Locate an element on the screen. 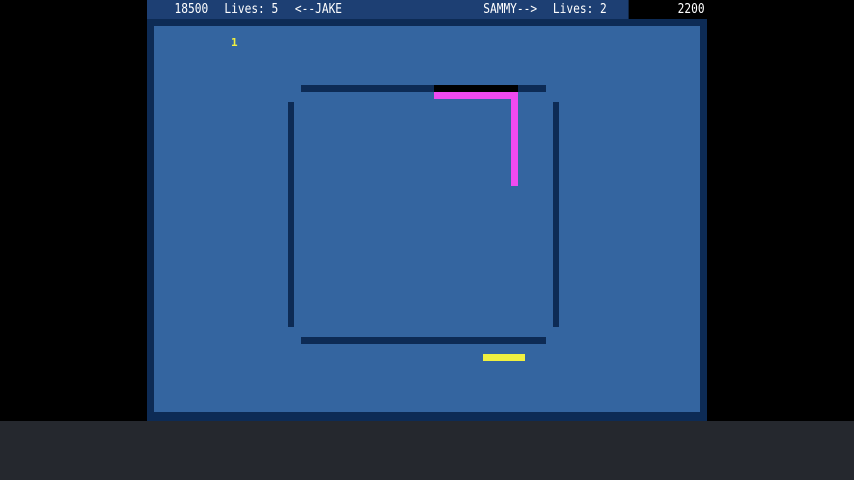  wall-right is located at coordinates (556, 214).